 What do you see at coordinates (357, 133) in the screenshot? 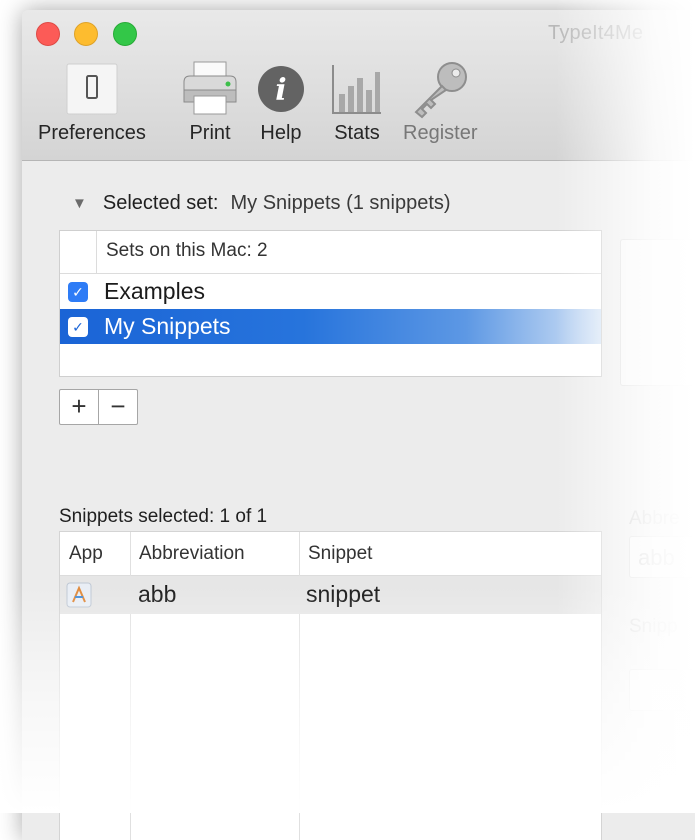
I see `stats-label: Stats` at bounding box center [357, 133].